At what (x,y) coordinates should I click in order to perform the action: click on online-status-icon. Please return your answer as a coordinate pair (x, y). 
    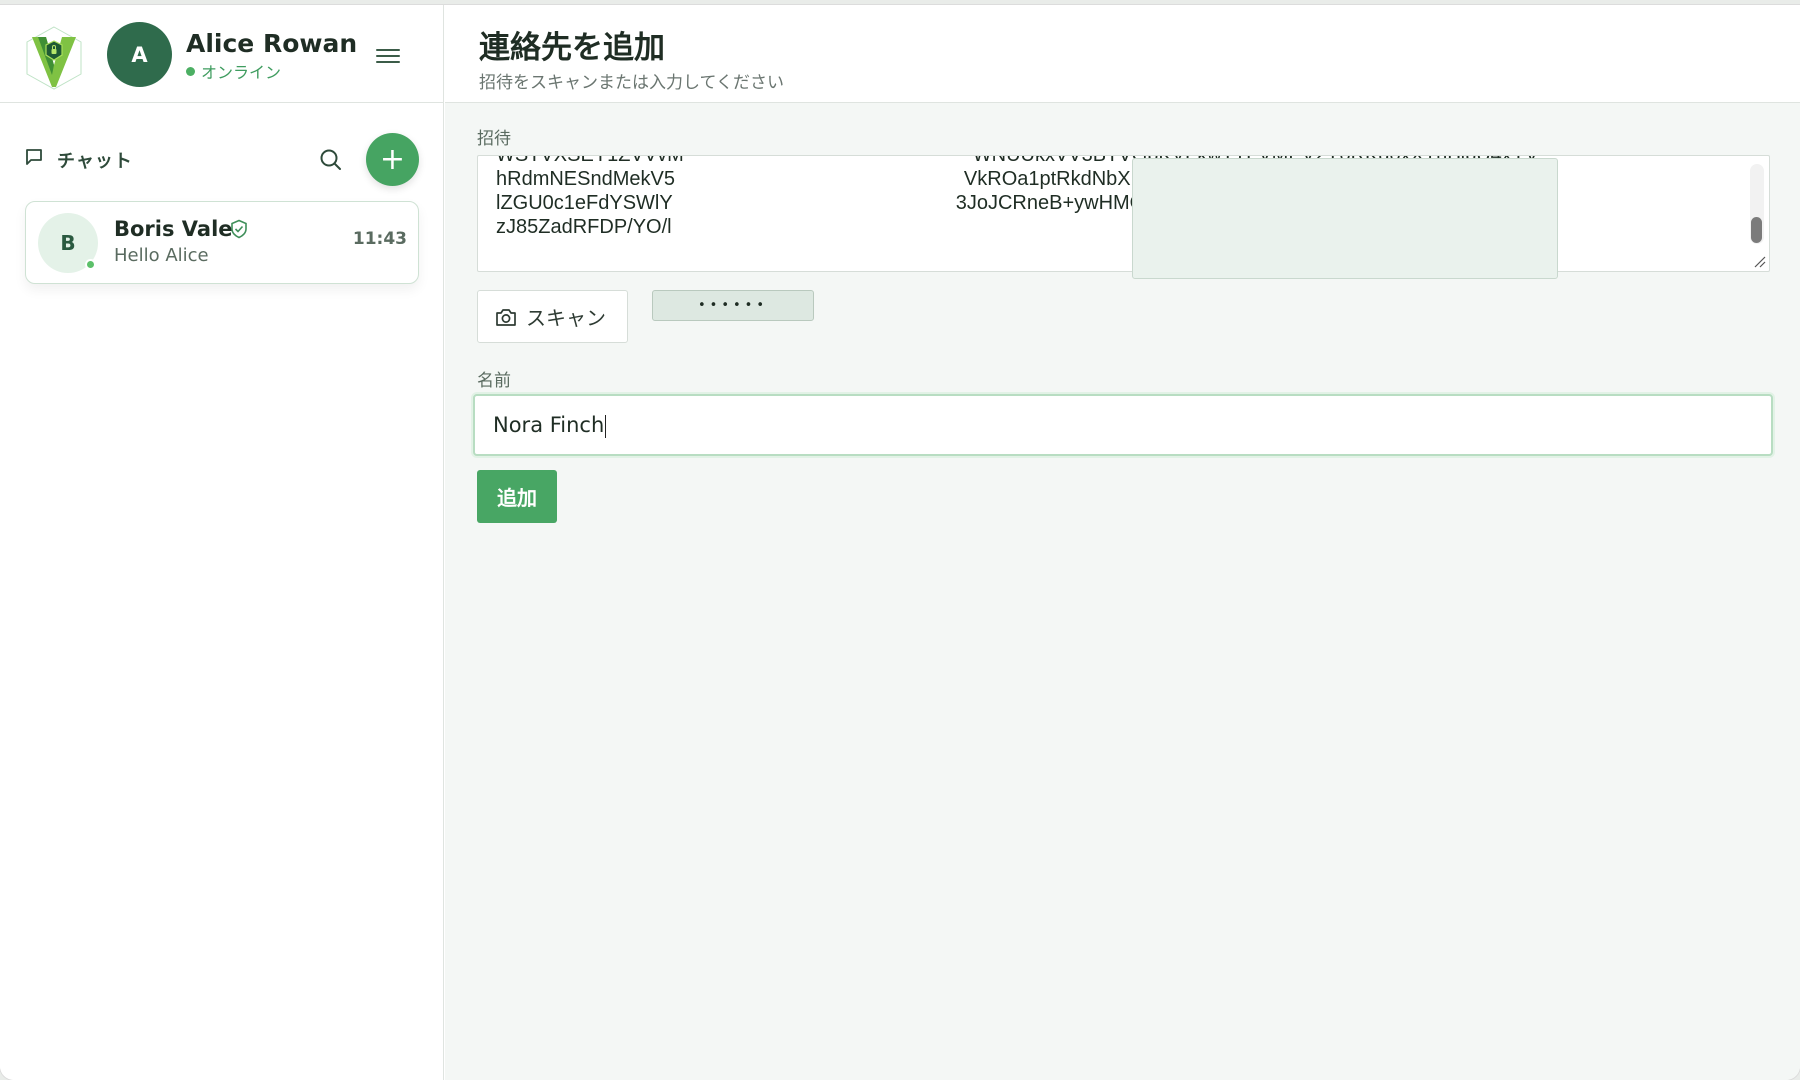
    Looking at the image, I should click on (190, 71).